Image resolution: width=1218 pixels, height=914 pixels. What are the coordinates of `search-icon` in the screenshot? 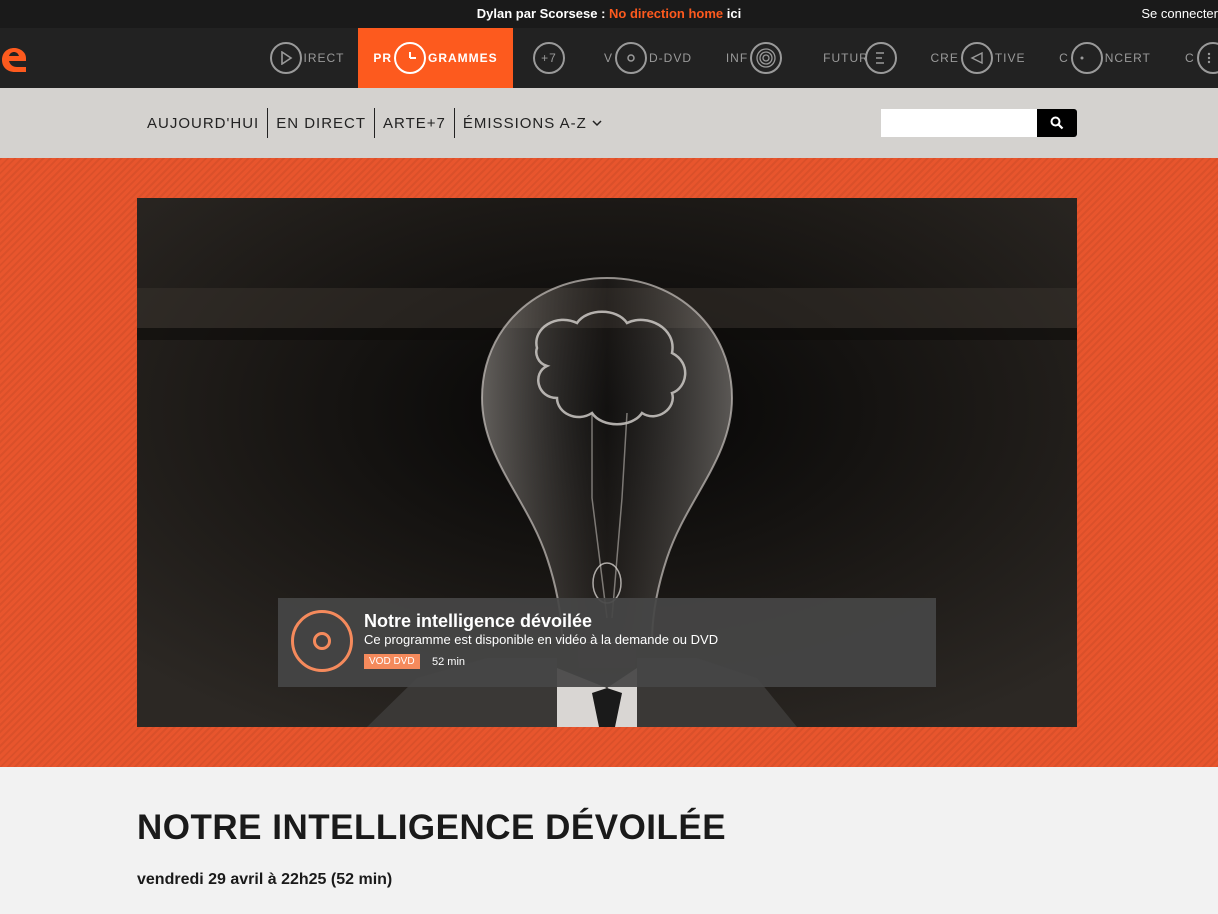 It's located at (1057, 123).